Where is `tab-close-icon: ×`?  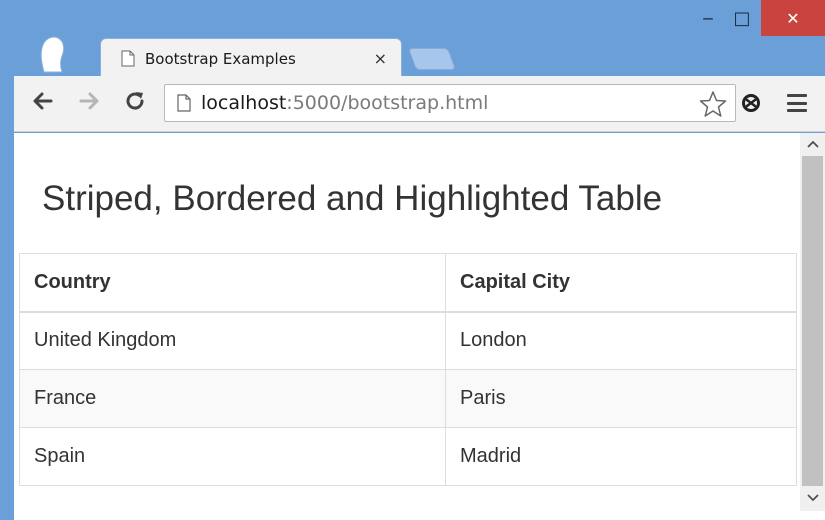
tab-close-icon: × is located at coordinates (380, 58).